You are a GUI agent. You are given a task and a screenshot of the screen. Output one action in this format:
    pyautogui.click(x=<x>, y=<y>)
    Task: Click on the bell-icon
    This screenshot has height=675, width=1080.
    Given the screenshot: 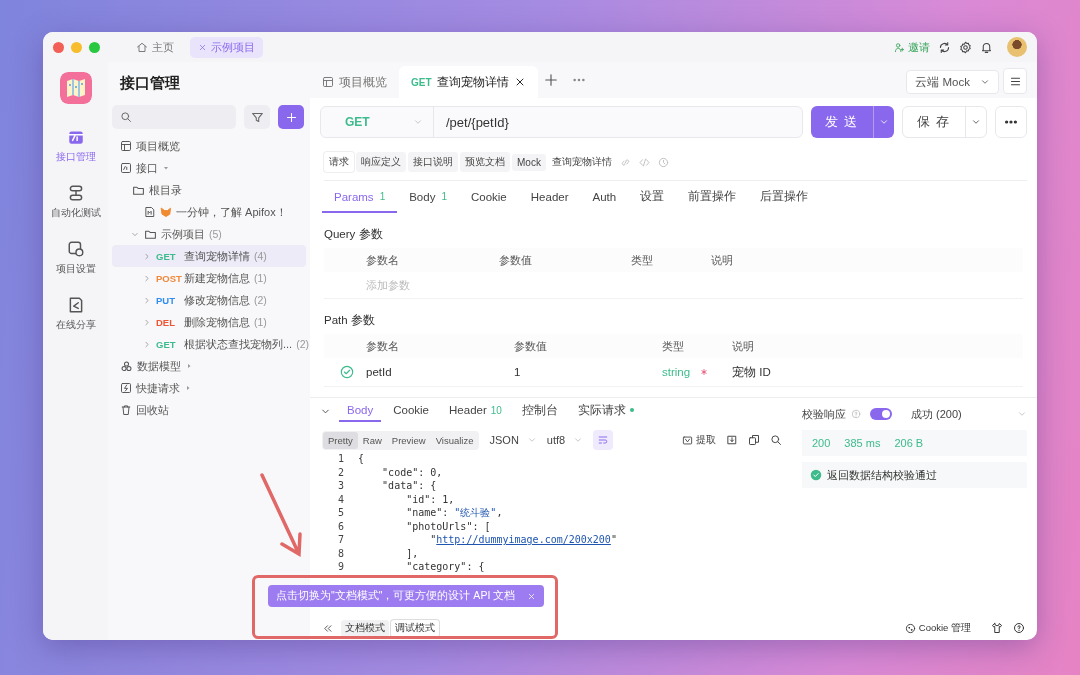 What is the action you would take?
    pyautogui.click(x=986, y=47)
    